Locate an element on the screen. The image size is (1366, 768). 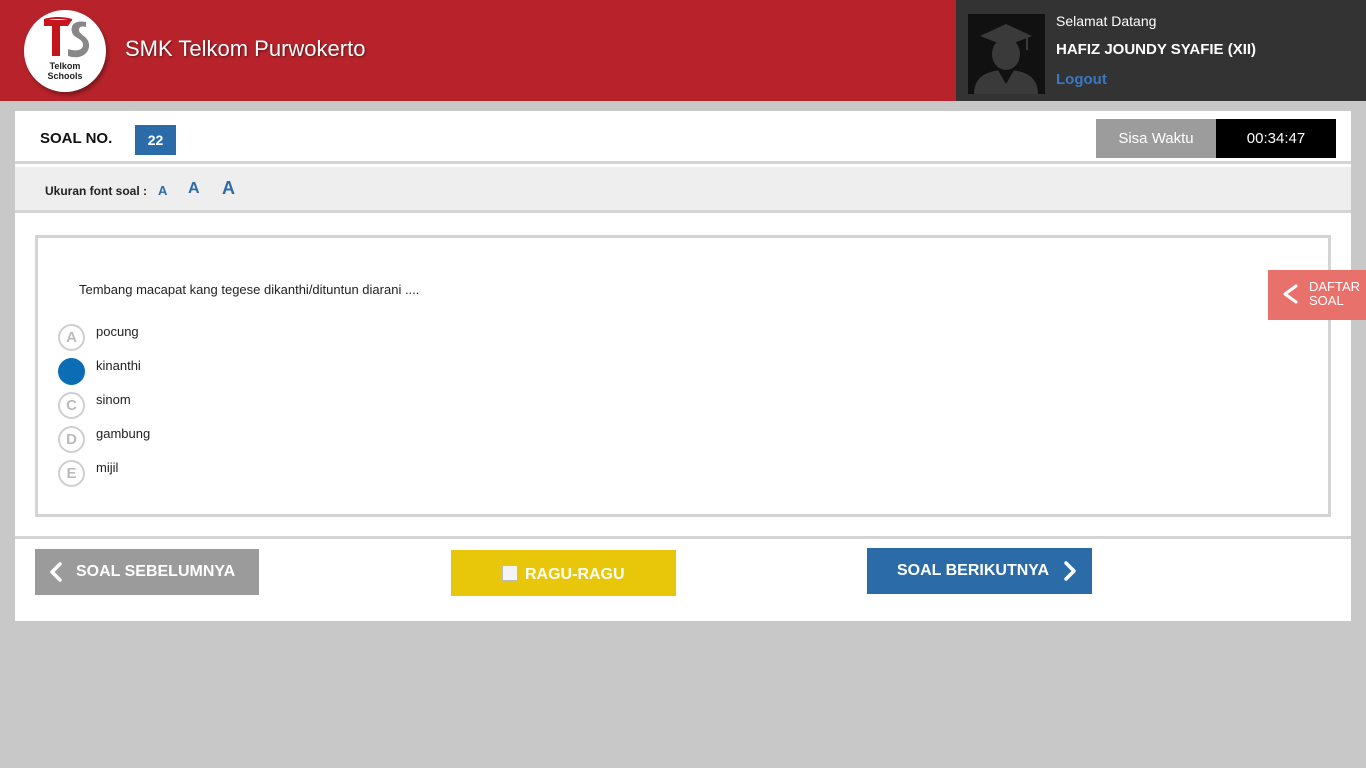
timer-value: 00:34:47 is located at coordinates (1276, 138).